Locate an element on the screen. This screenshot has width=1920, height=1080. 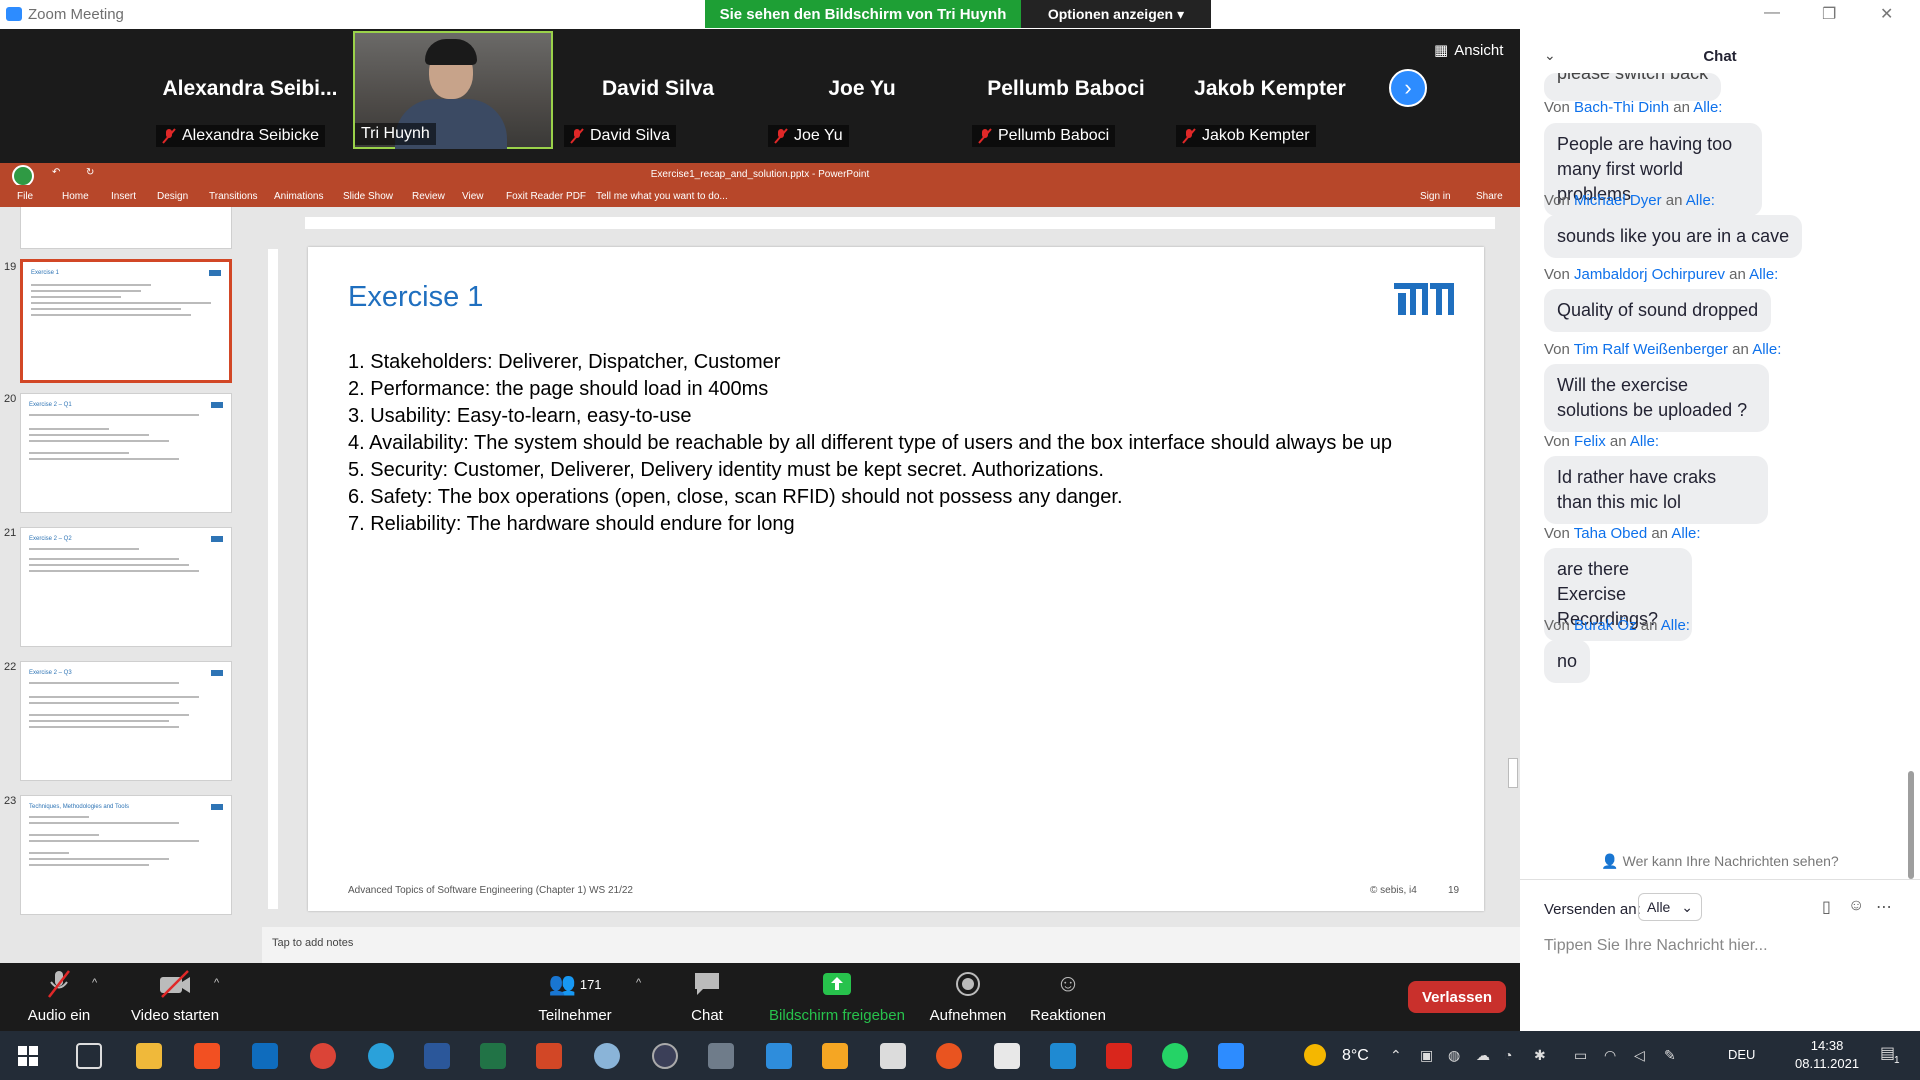
participants-button: 👥 171 Teilnehmer is located at coordinates (575, 996).